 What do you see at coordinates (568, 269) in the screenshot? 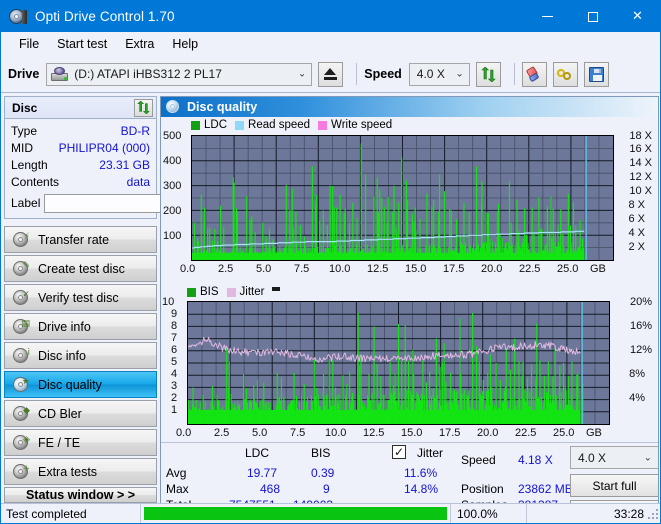
I see `ldc-xtick-10: 25.0` at bounding box center [568, 269].